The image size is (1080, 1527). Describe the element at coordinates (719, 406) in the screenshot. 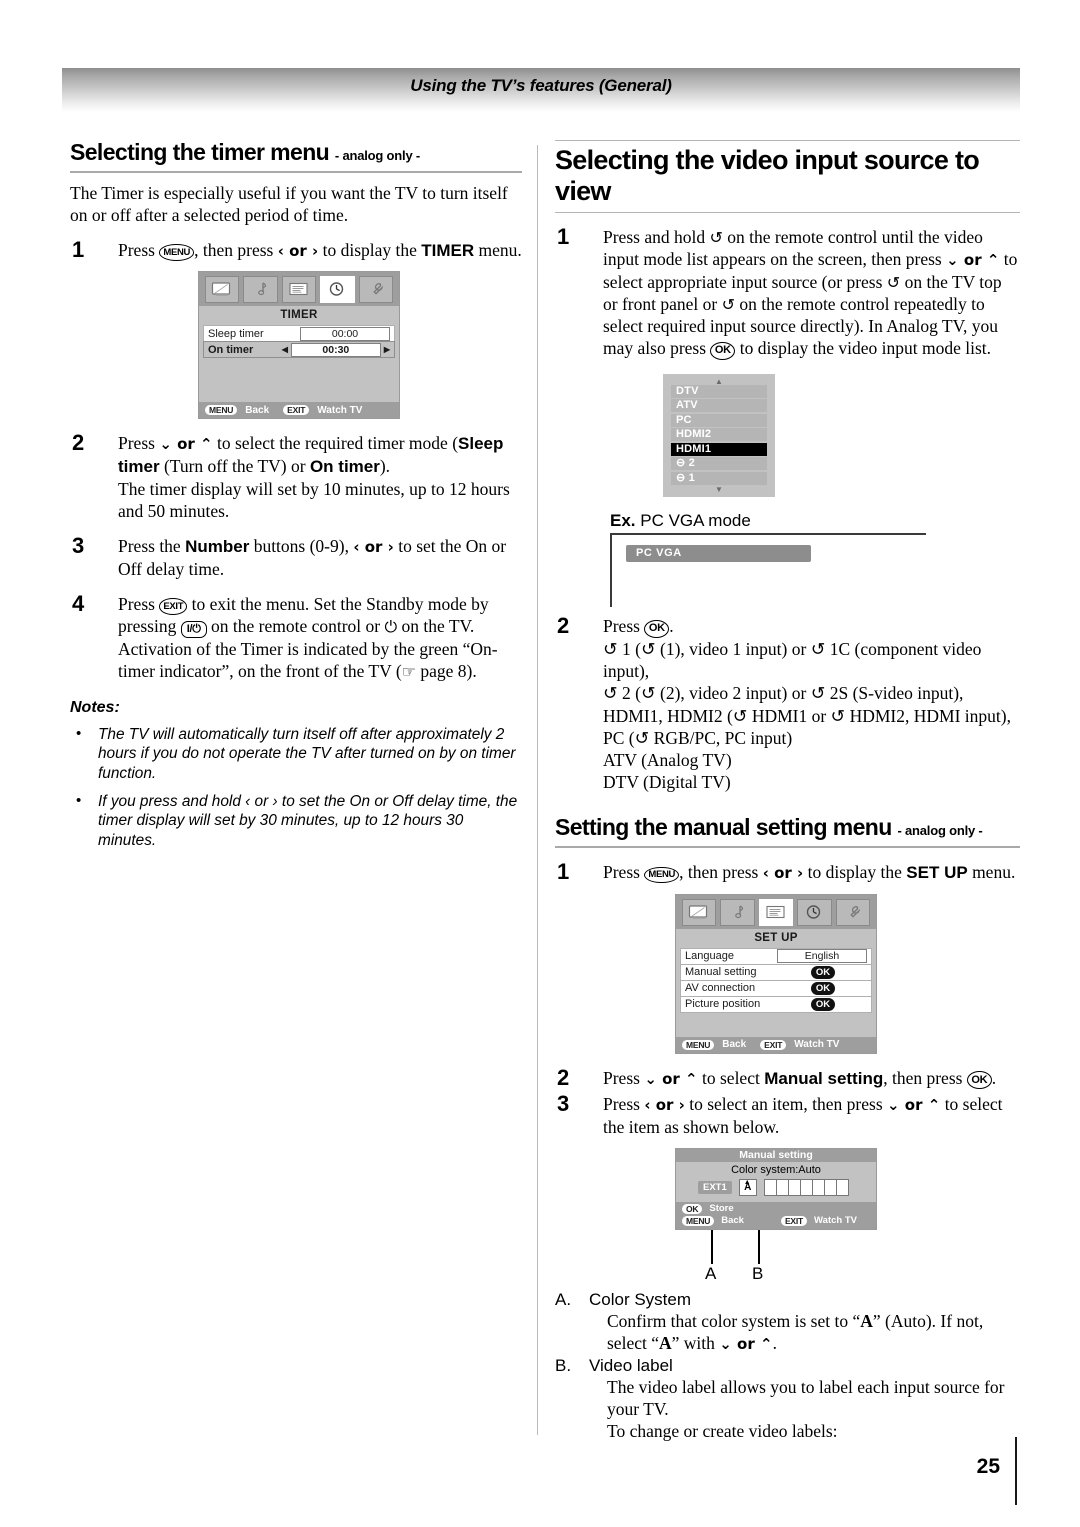

I see `source-item-atv: ATV` at that location.